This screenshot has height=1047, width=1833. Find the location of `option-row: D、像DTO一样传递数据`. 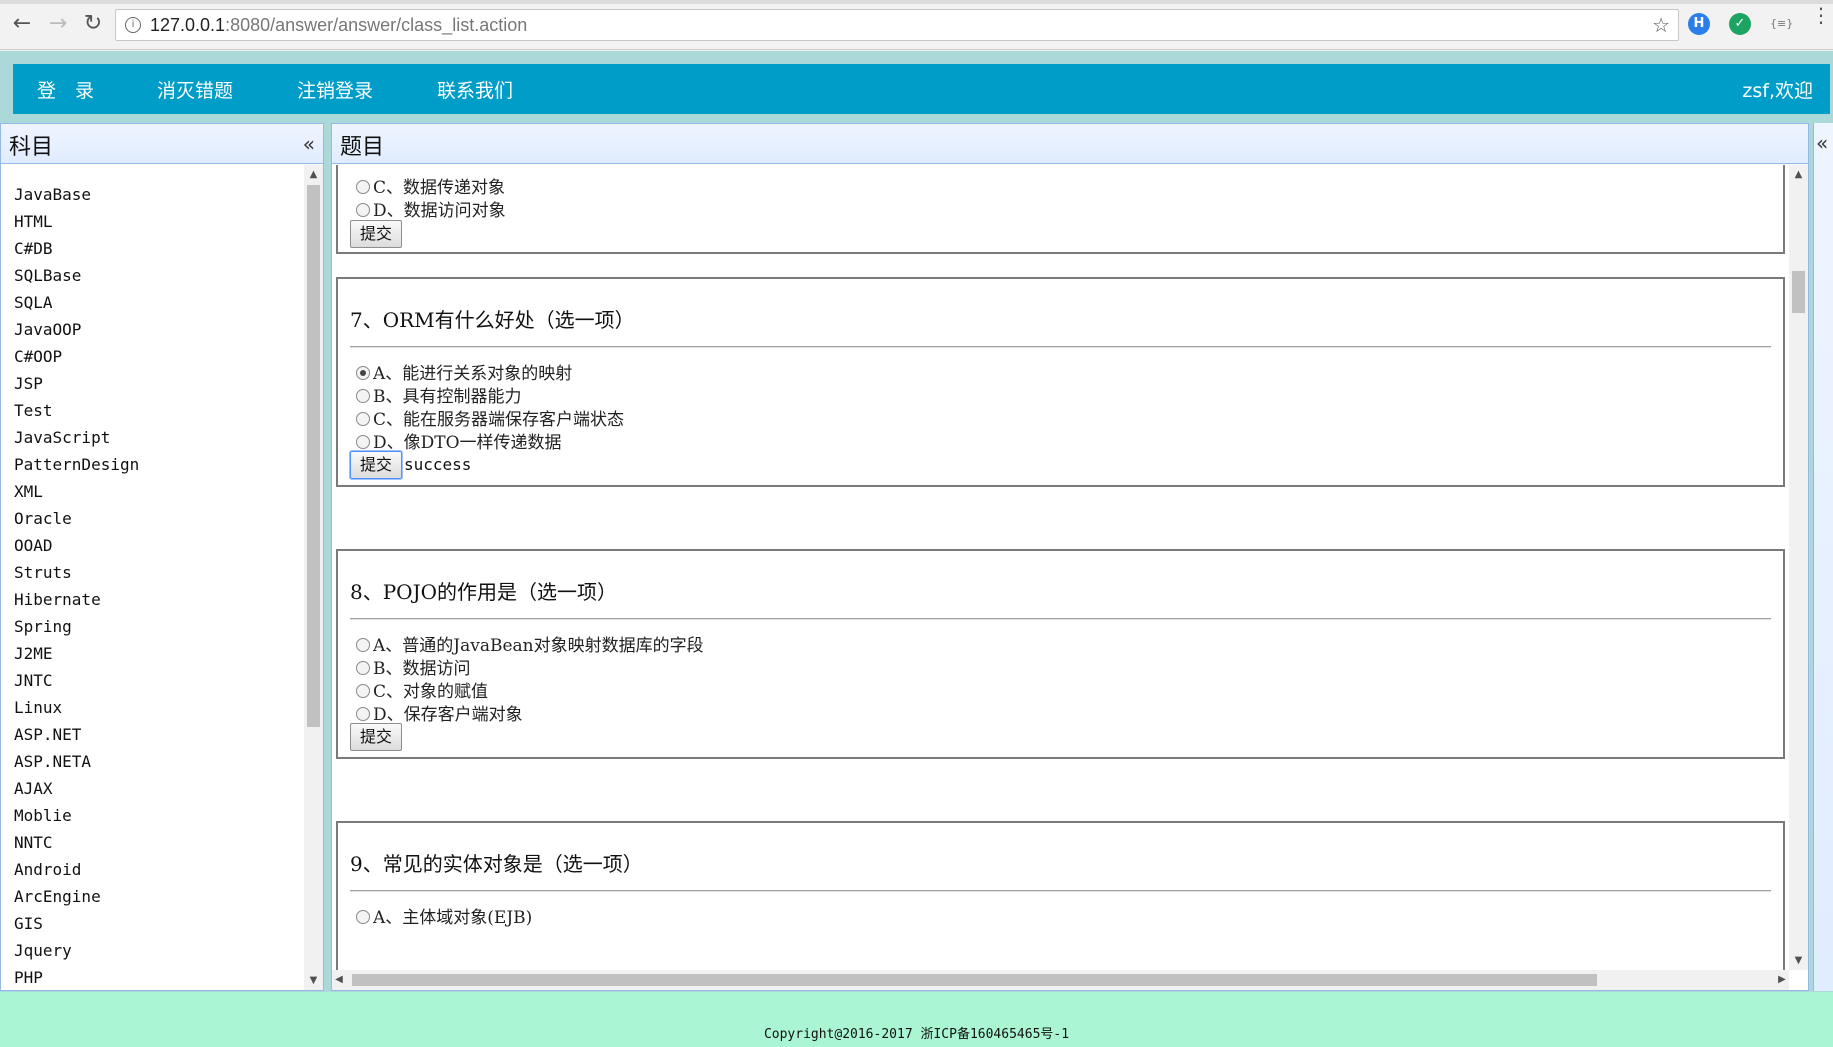

option-row: D、像DTO一样传递数据 is located at coordinates (459, 440).